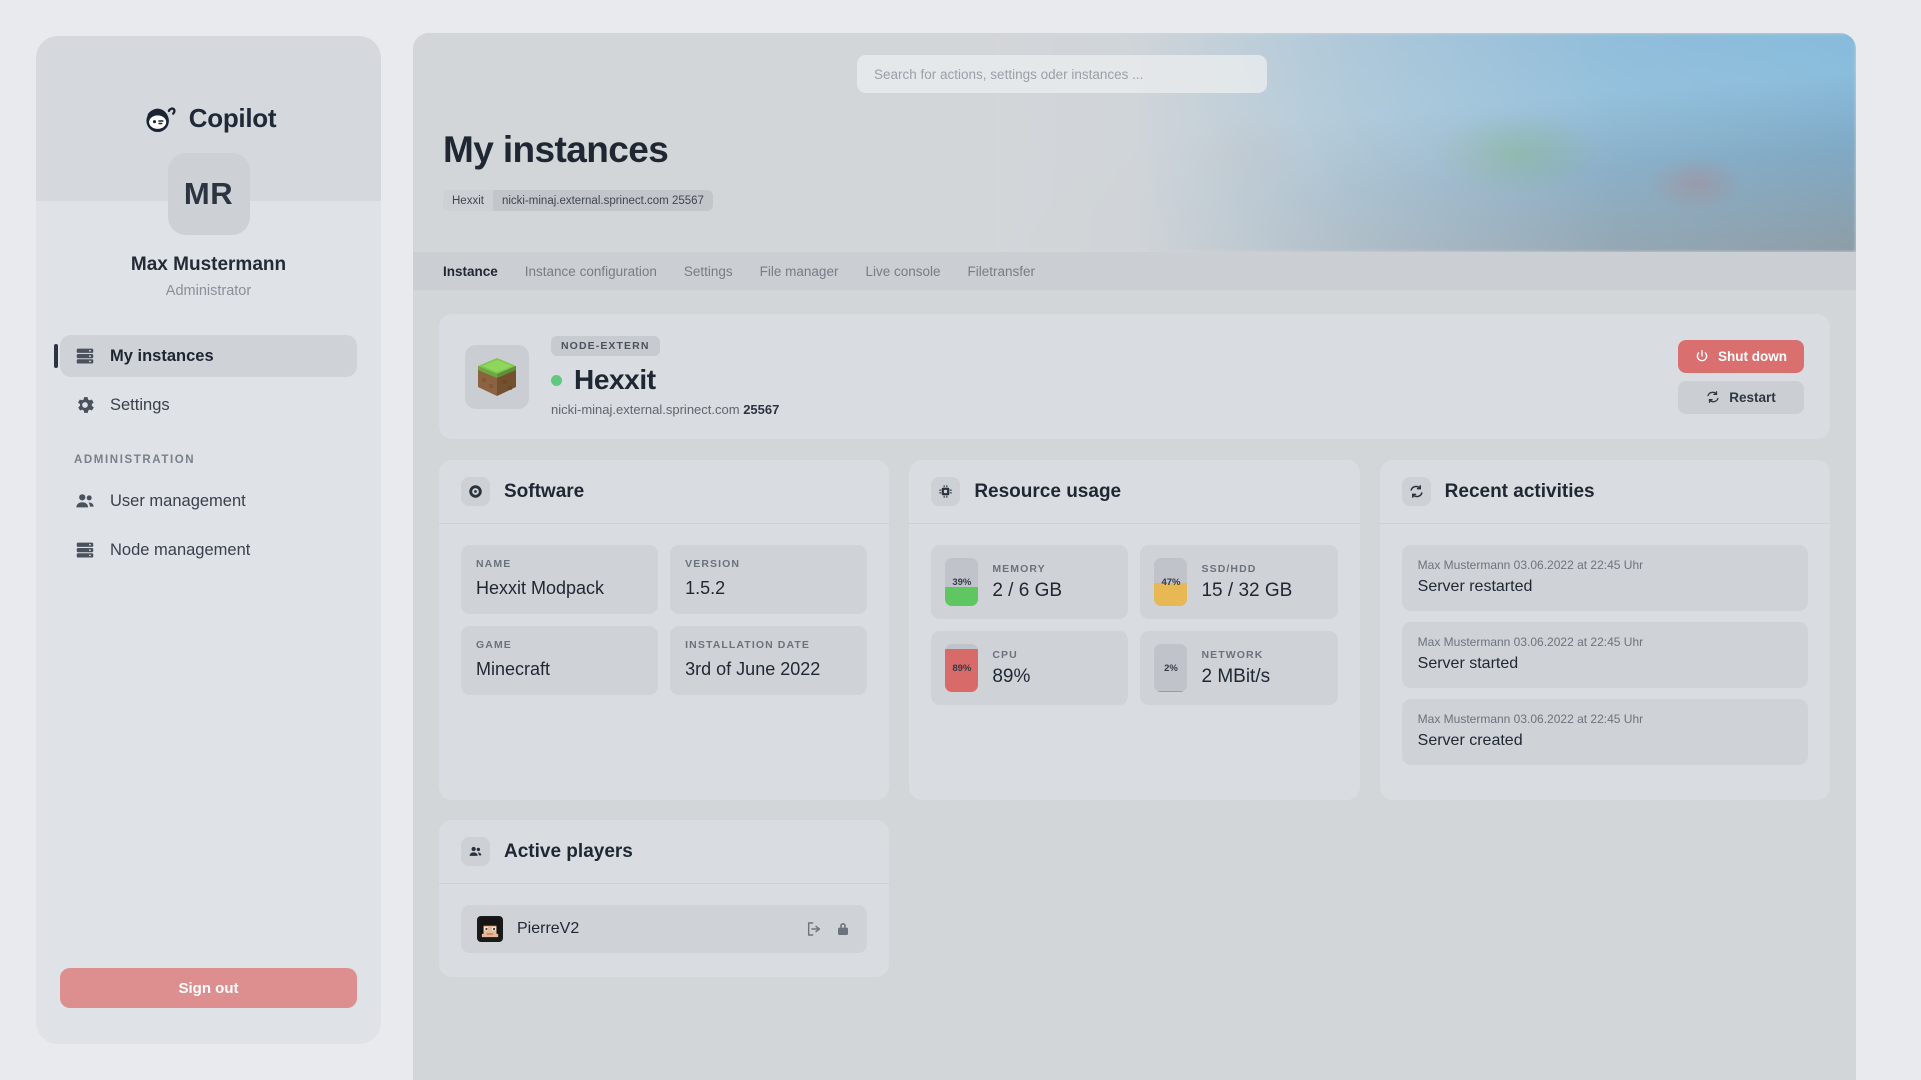  I want to click on avatar: MR, so click(208, 194).